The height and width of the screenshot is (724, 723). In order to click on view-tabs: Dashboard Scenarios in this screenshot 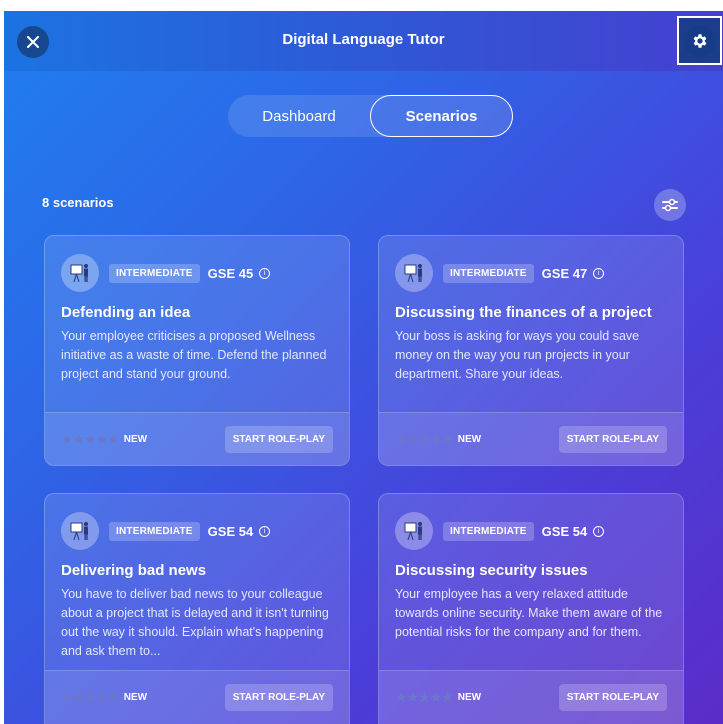, I will do `click(370, 116)`.